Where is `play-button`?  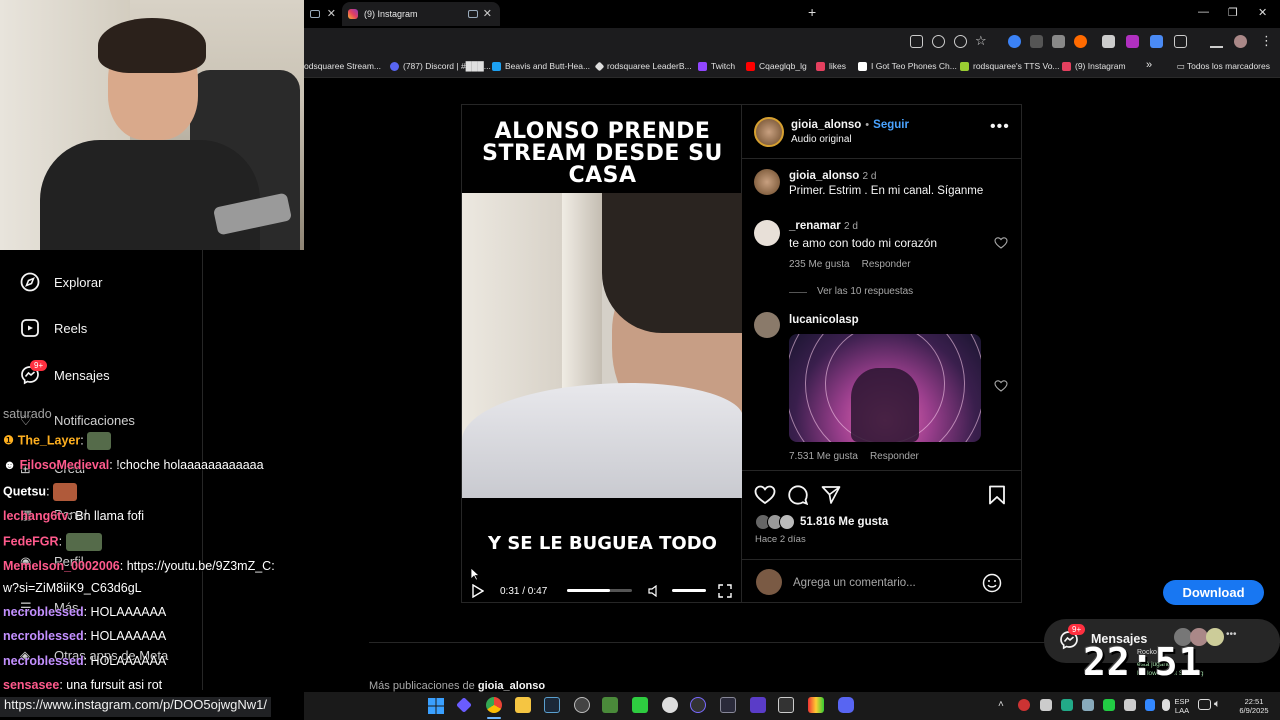 play-button is located at coordinates (478, 591).